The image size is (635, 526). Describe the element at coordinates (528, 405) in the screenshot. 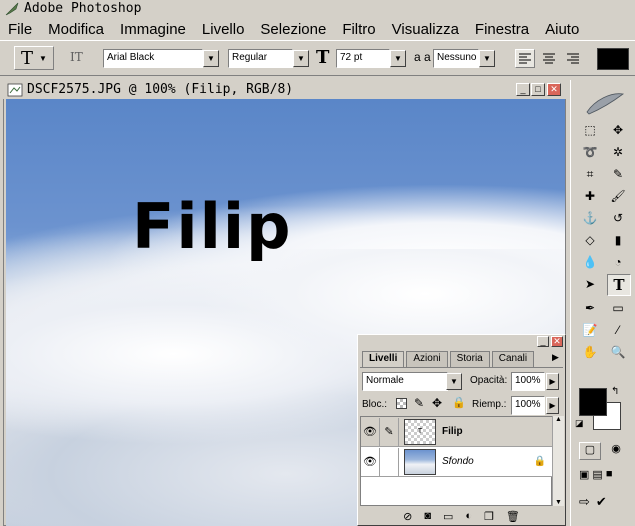

I see `fill-input: 100%` at that location.